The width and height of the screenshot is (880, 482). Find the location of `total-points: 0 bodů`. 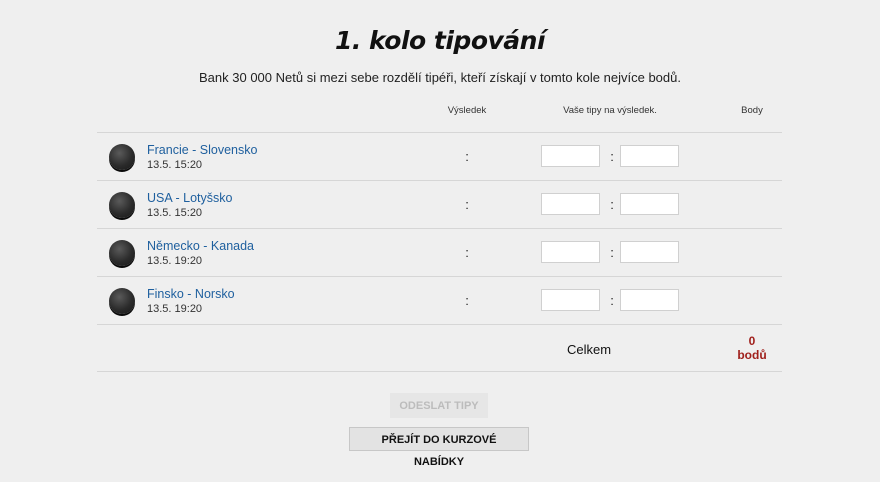

total-points: 0 bodů is located at coordinates (752, 348).